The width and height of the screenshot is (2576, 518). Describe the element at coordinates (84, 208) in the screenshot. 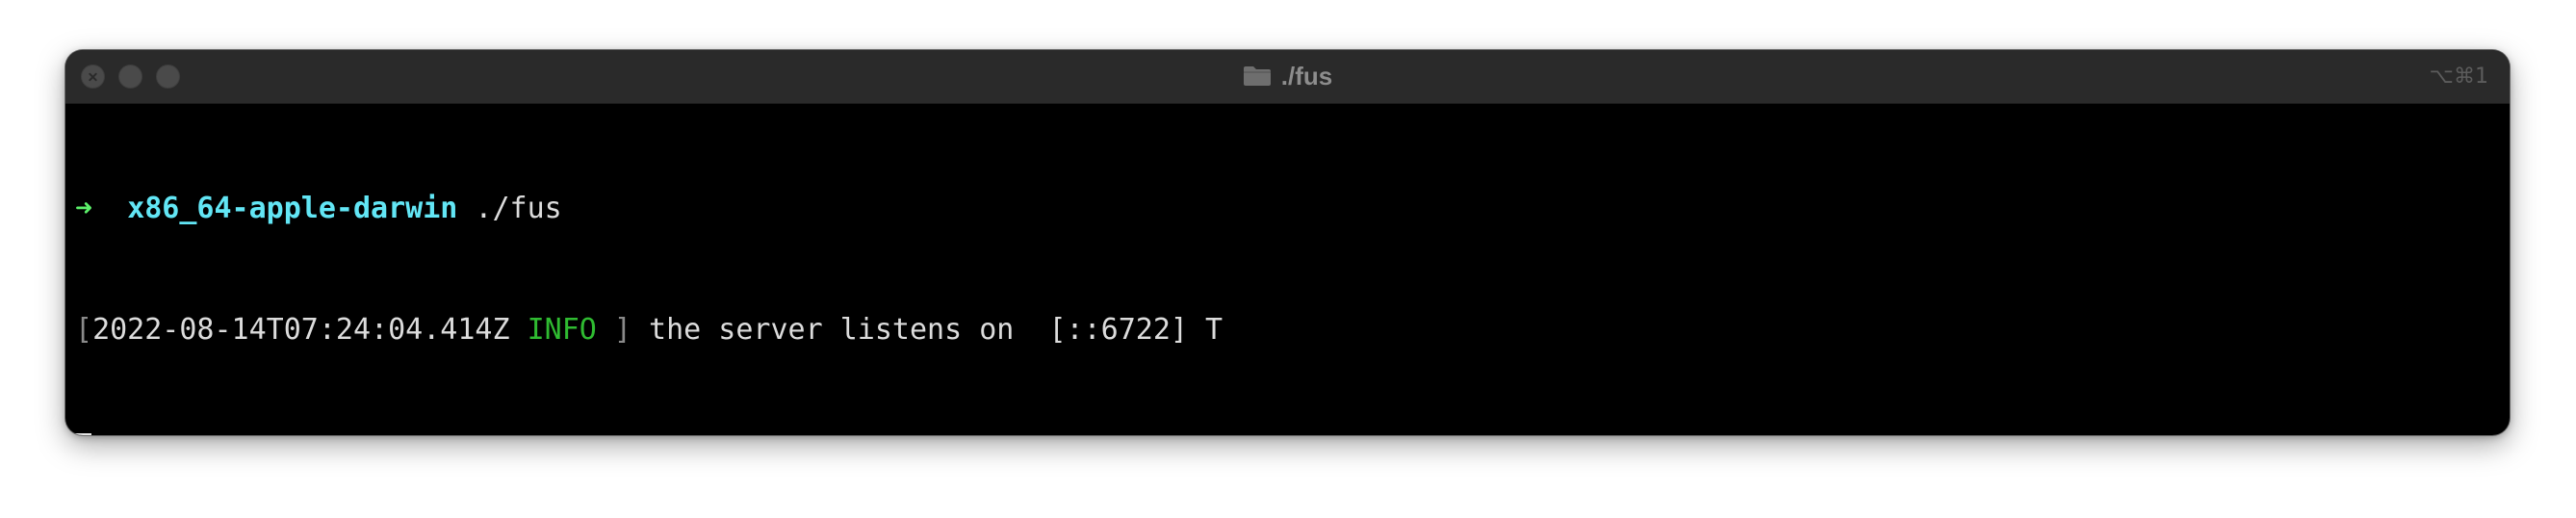

I see `prompt-arrow-icon: ➜` at that location.